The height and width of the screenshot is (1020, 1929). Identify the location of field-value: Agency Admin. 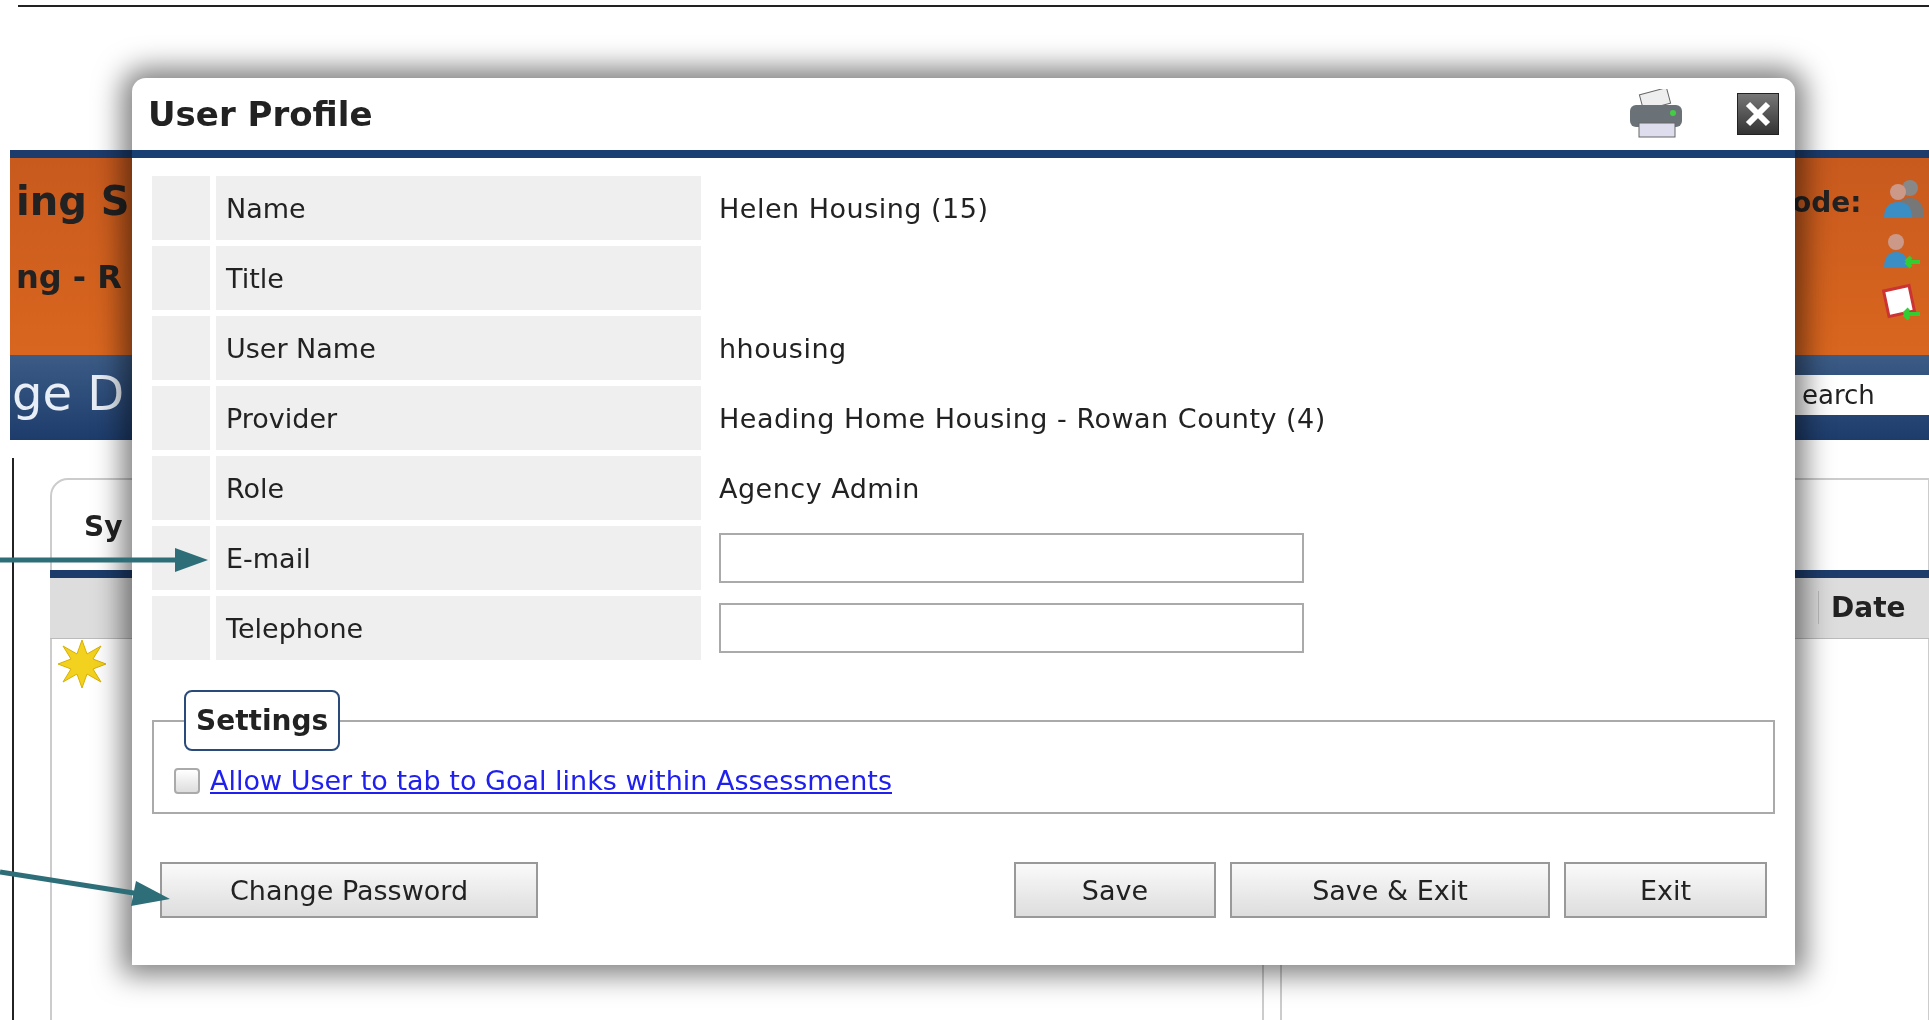
(819, 488).